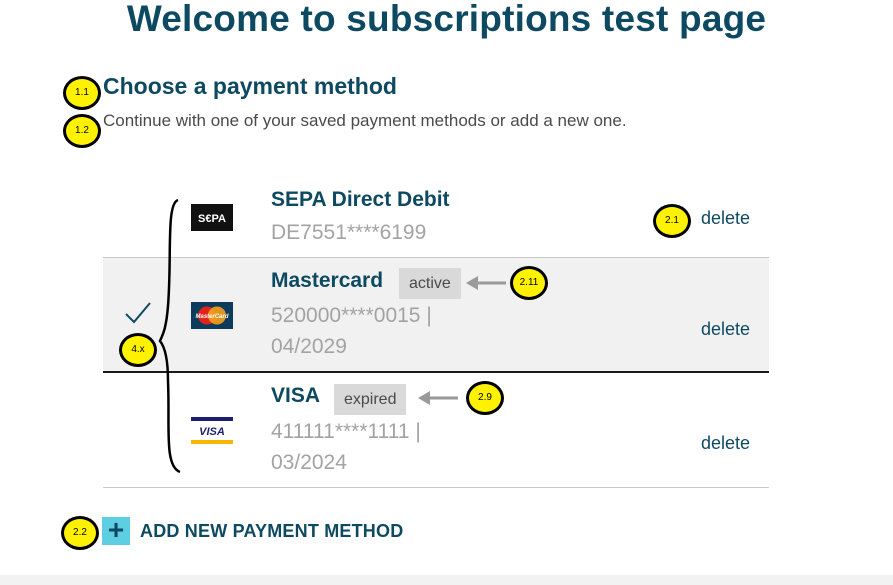 The height and width of the screenshot is (585, 893). I want to click on checkmark-icon, so click(138, 313).